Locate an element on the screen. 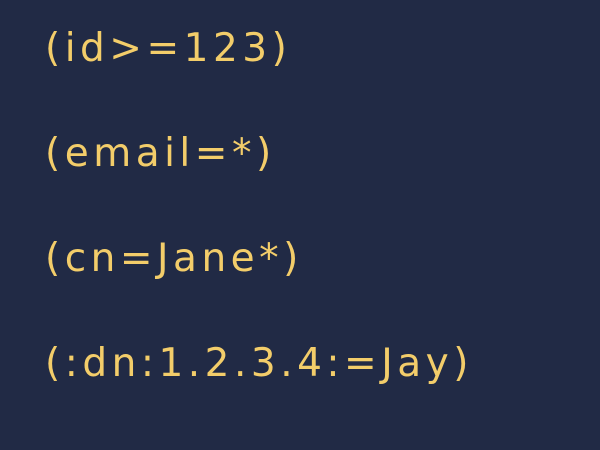 The width and height of the screenshot is (600, 450). filter-example-substring: (cn=Jane*) is located at coordinates (174, 258).